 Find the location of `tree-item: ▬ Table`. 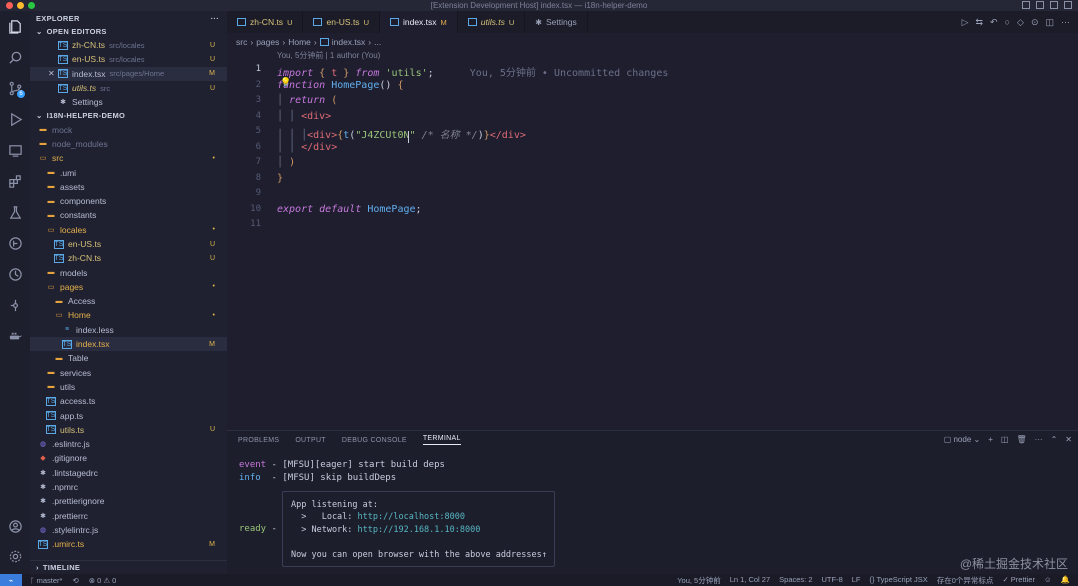

tree-item: ▬ Table is located at coordinates (128, 358).